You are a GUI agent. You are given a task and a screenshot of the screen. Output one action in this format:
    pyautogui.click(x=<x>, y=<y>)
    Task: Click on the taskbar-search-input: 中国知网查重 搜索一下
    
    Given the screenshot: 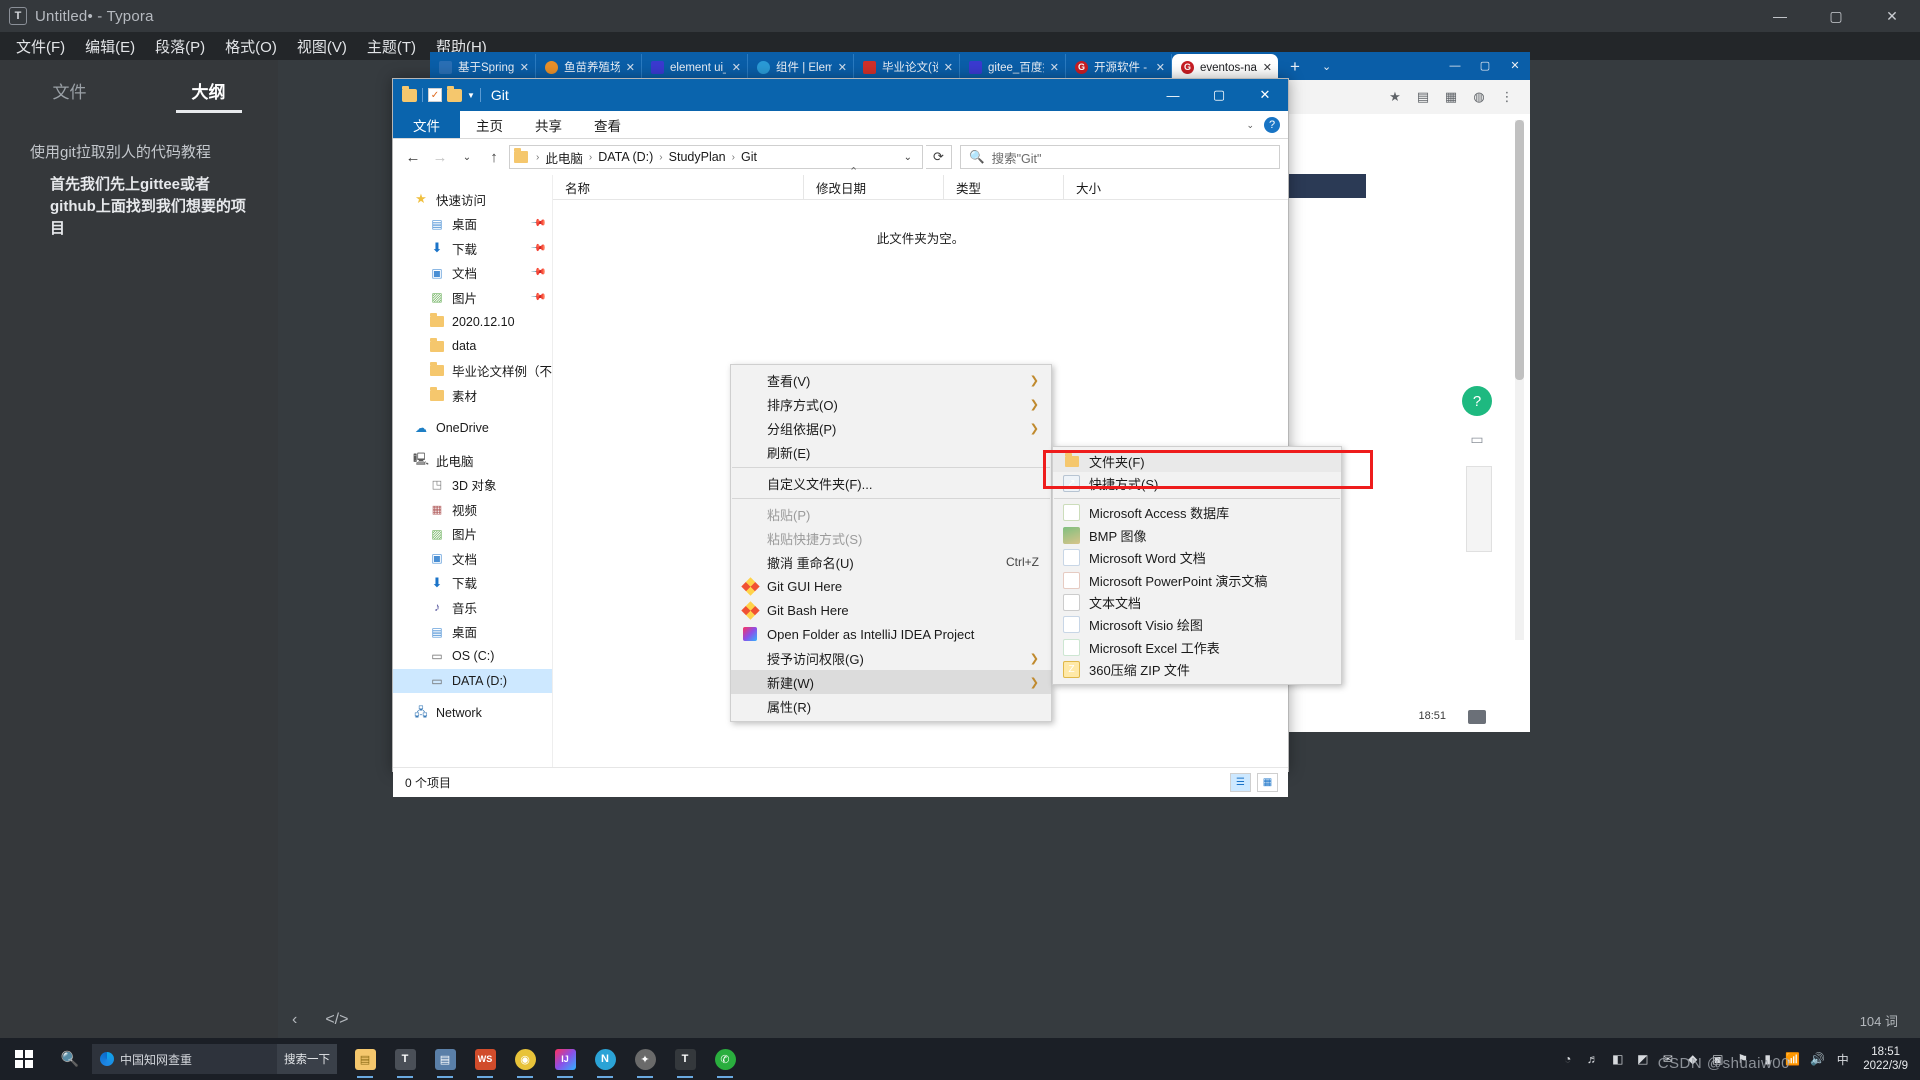 What is the action you would take?
    pyautogui.click(x=214, y=1059)
    